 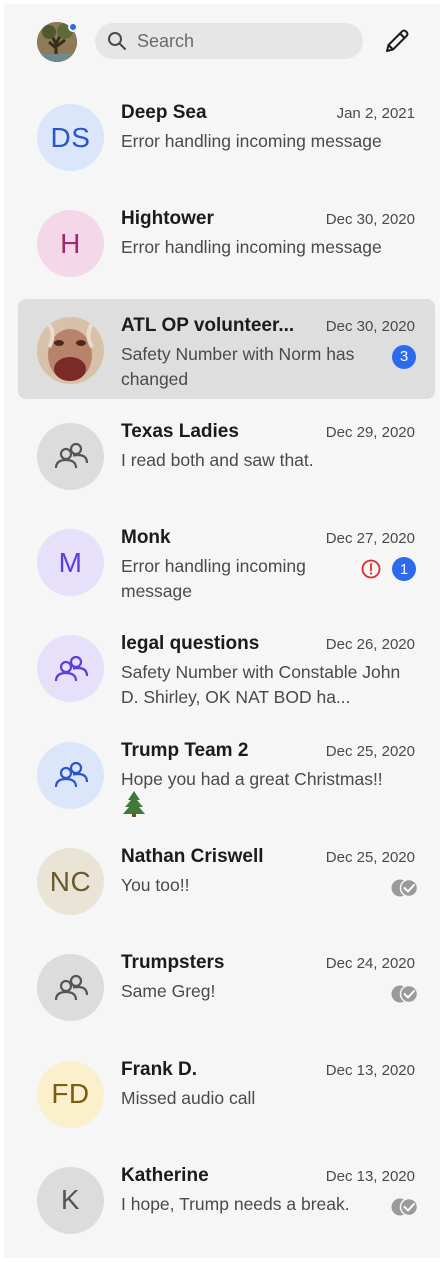 What do you see at coordinates (404, 356) in the screenshot?
I see `unread-count-badge: 3` at bounding box center [404, 356].